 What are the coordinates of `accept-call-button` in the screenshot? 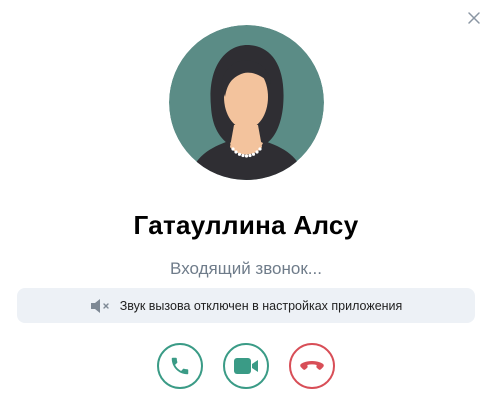 It's located at (180, 366).